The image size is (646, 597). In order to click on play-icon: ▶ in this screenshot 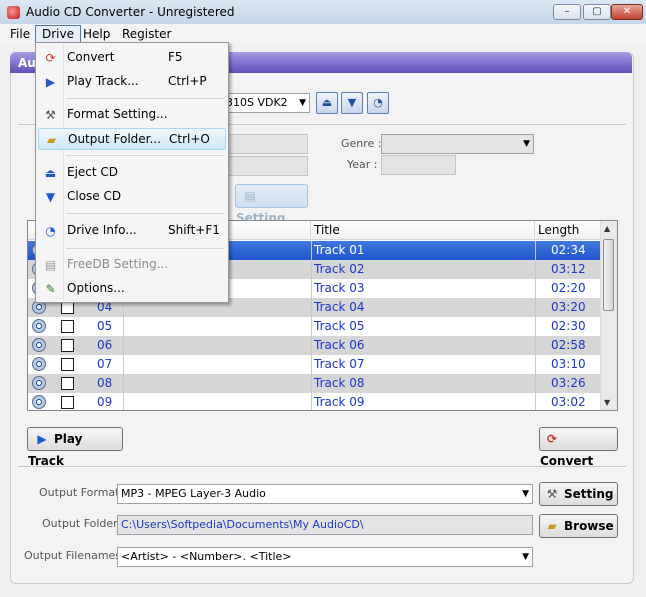, I will do `click(42, 439)`.